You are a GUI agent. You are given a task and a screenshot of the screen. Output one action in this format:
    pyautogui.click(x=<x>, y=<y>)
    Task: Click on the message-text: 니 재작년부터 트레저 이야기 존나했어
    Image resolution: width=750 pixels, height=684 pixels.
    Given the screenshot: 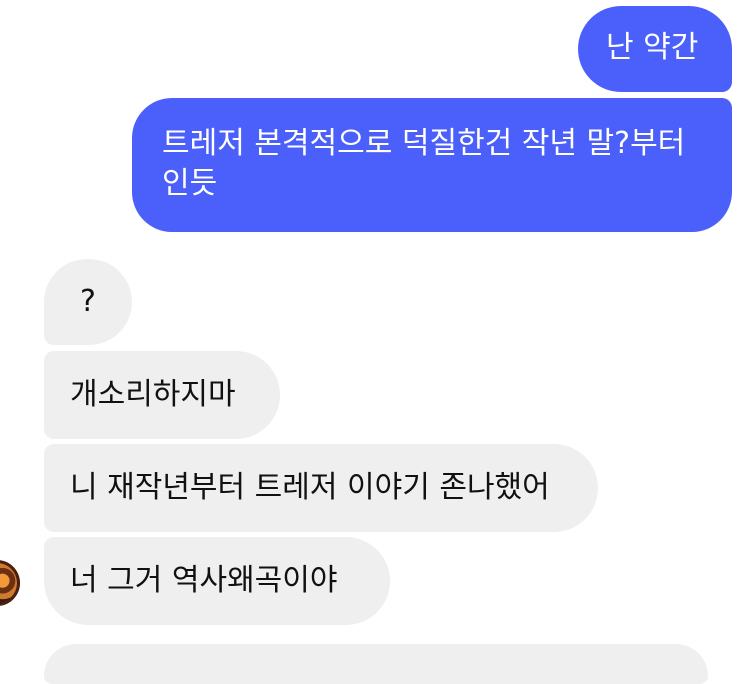 What is the action you would take?
    pyautogui.click(x=310, y=487)
    